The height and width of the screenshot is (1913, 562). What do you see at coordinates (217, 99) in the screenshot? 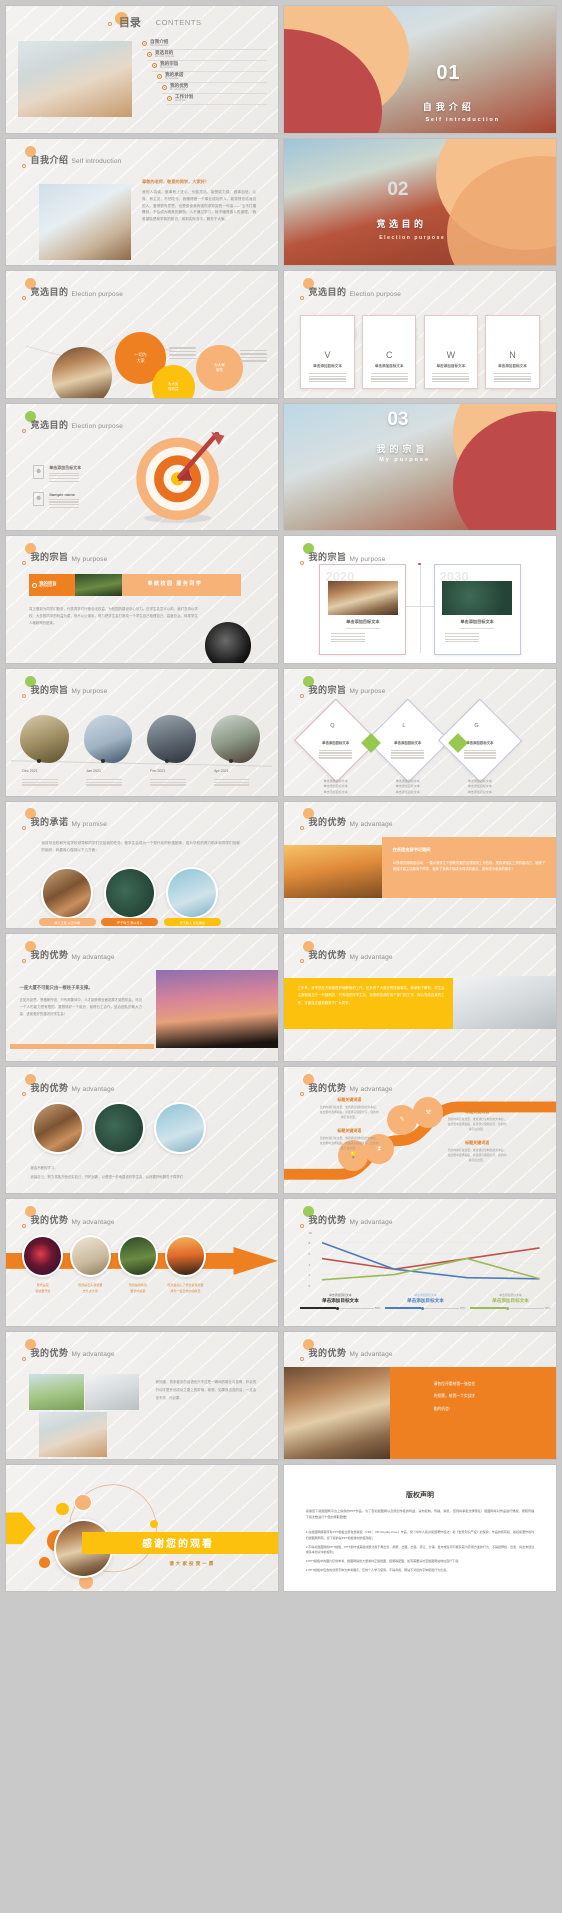
I see `toc-item-6: 工作计划 Work plan` at bounding box center [217, 99].